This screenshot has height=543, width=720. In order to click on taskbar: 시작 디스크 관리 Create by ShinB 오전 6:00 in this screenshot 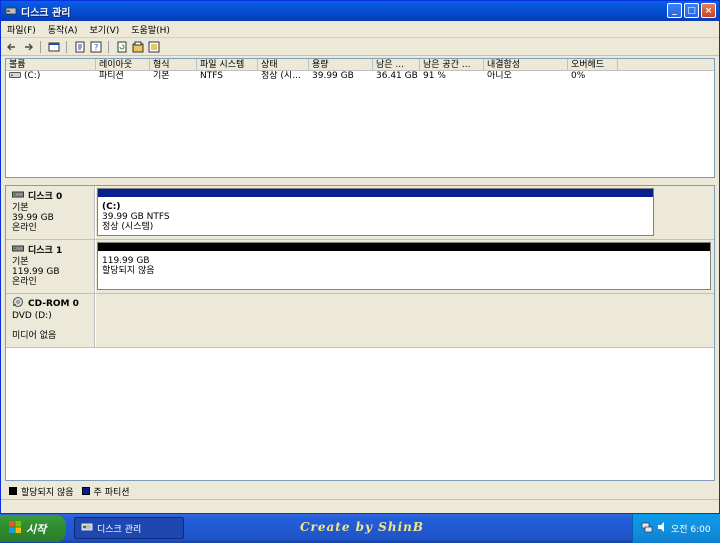, I will do `click(360, 528)`.